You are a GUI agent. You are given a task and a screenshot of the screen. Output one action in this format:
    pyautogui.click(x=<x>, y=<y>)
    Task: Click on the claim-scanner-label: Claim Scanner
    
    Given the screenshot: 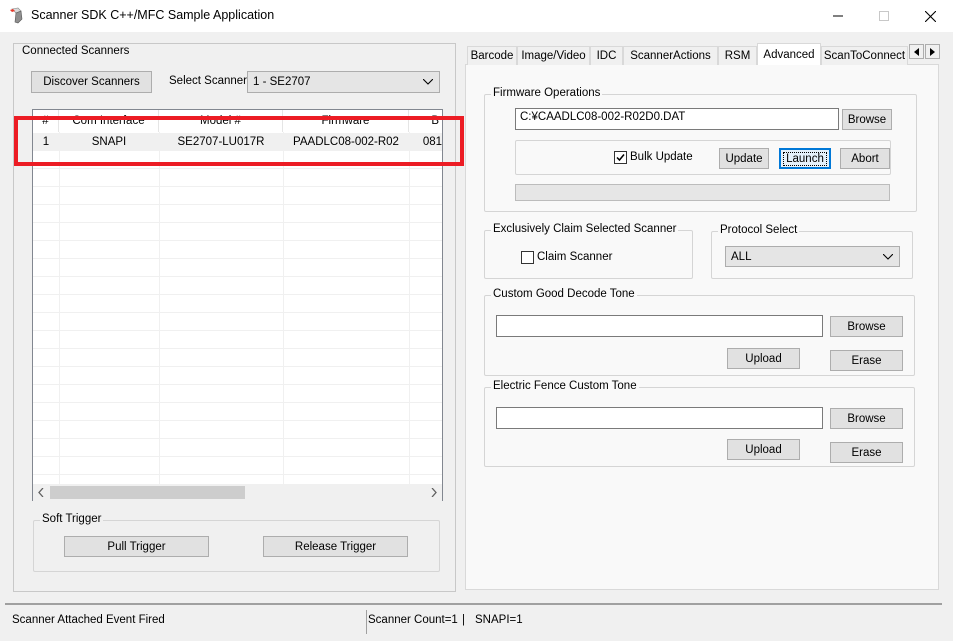 What is the action you would take?
    pyautogui.click(x=575, y=257)
    